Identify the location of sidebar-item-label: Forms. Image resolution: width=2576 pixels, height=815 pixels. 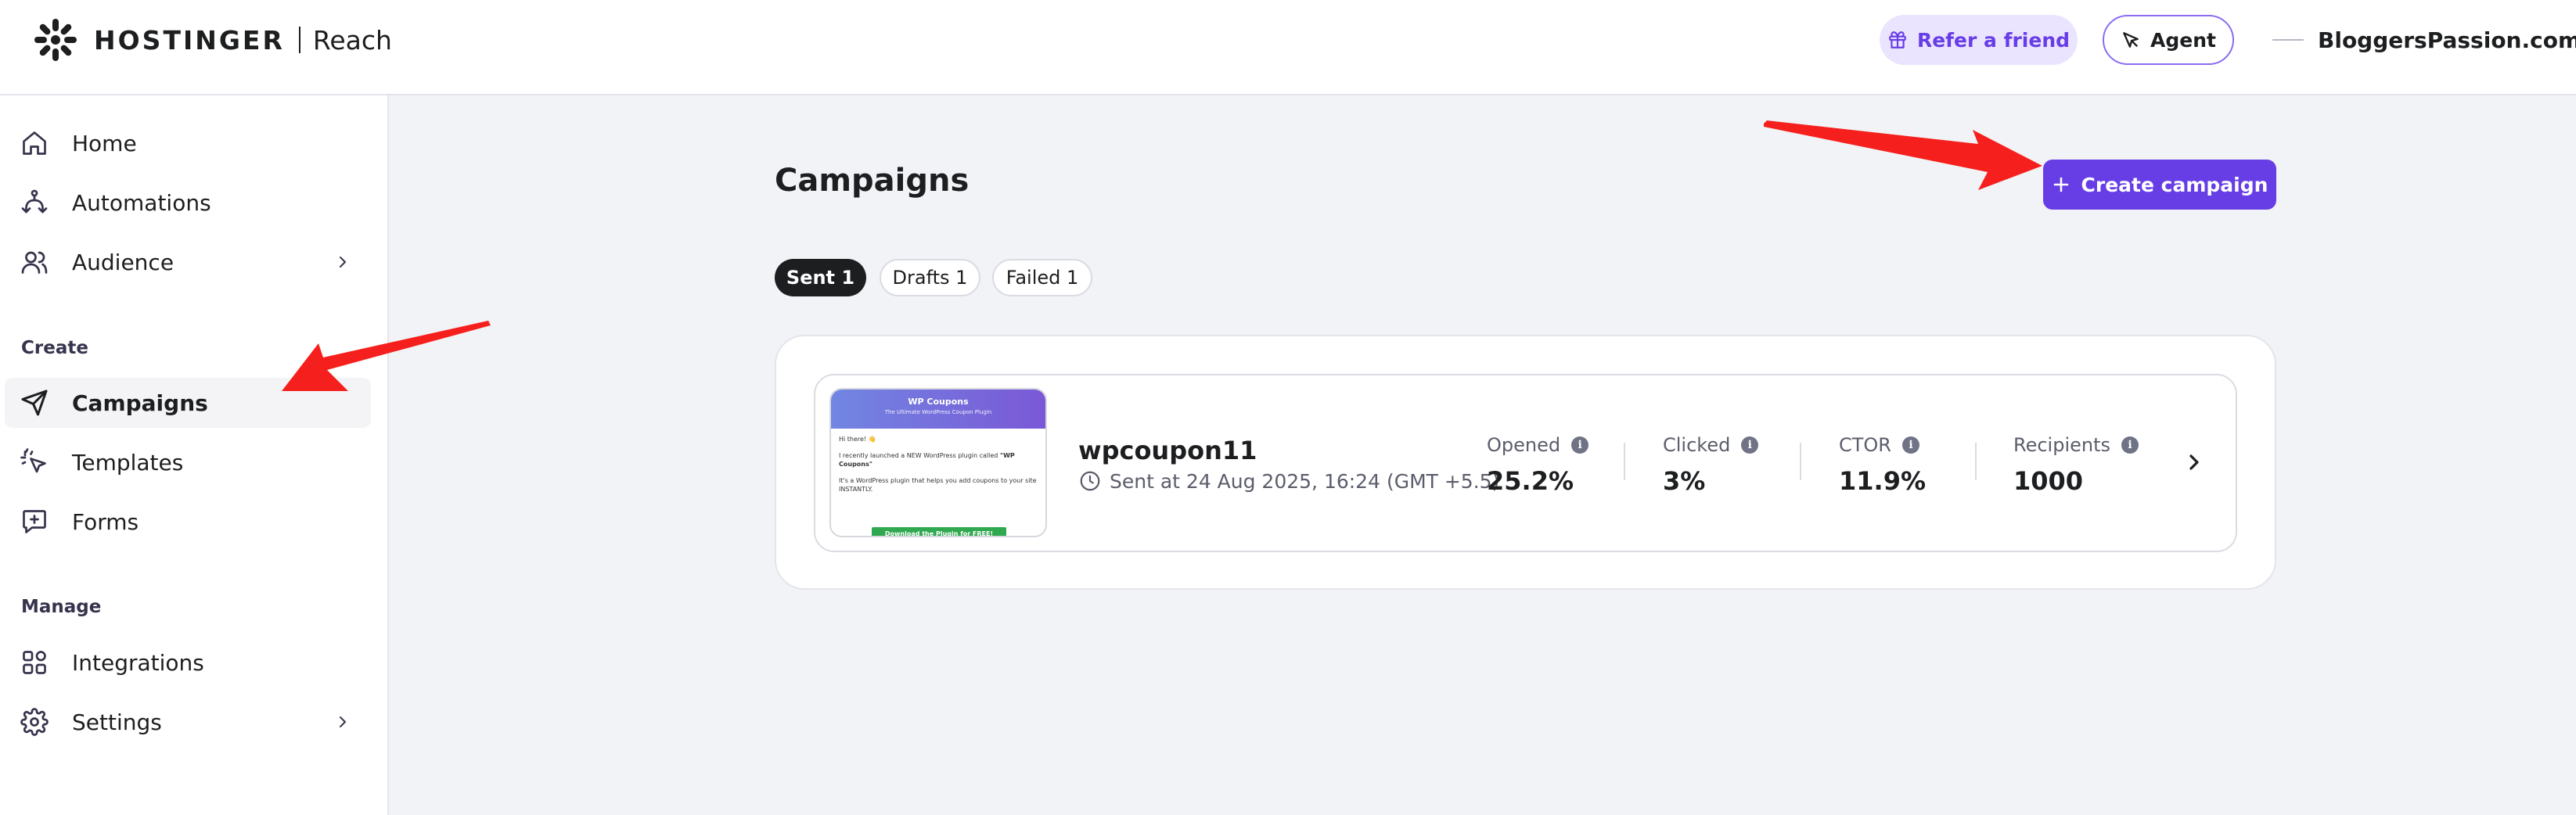
(105, 521).